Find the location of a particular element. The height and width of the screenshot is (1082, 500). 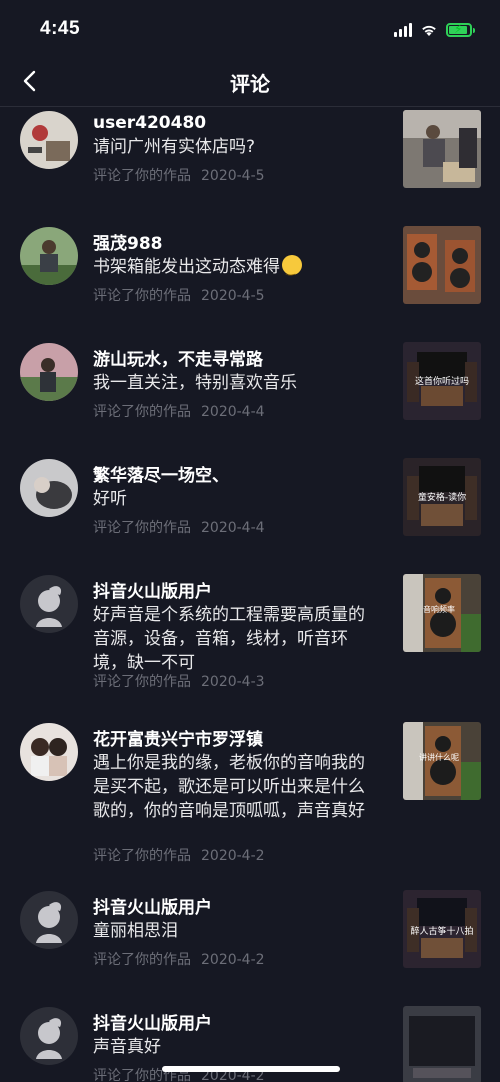

status-time: 4:45 is located at coordinates (60, 28).